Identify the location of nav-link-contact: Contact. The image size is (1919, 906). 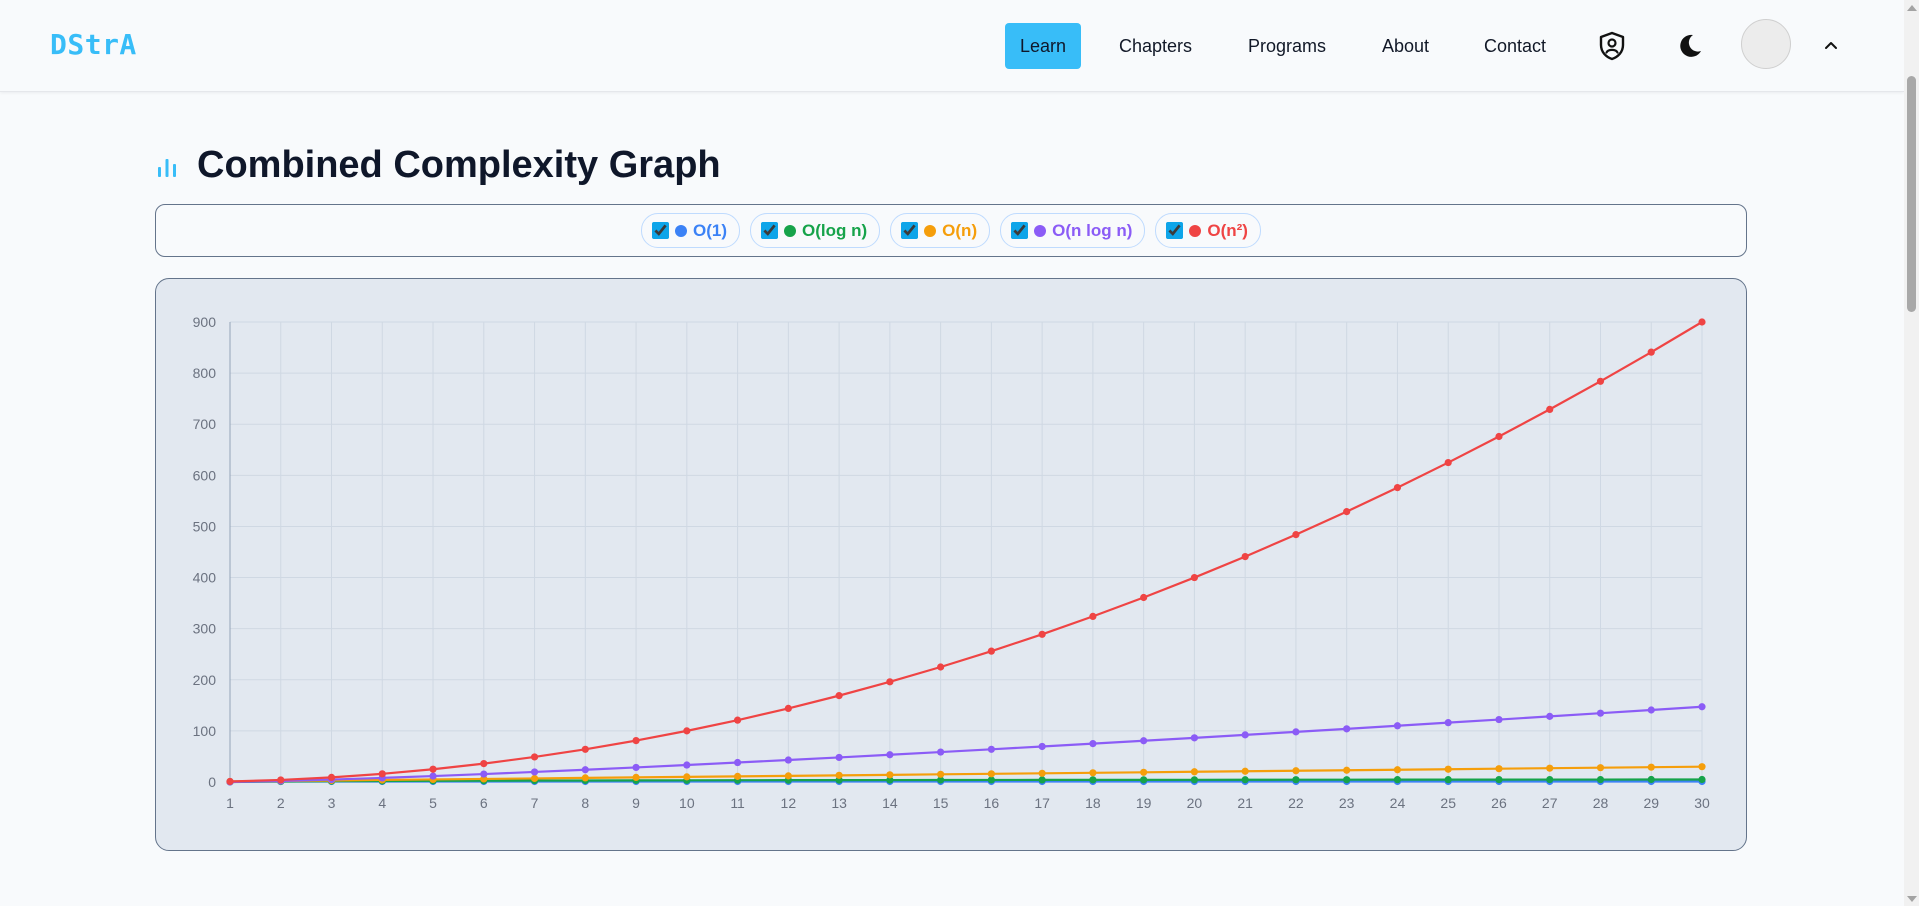
(1515, 46).